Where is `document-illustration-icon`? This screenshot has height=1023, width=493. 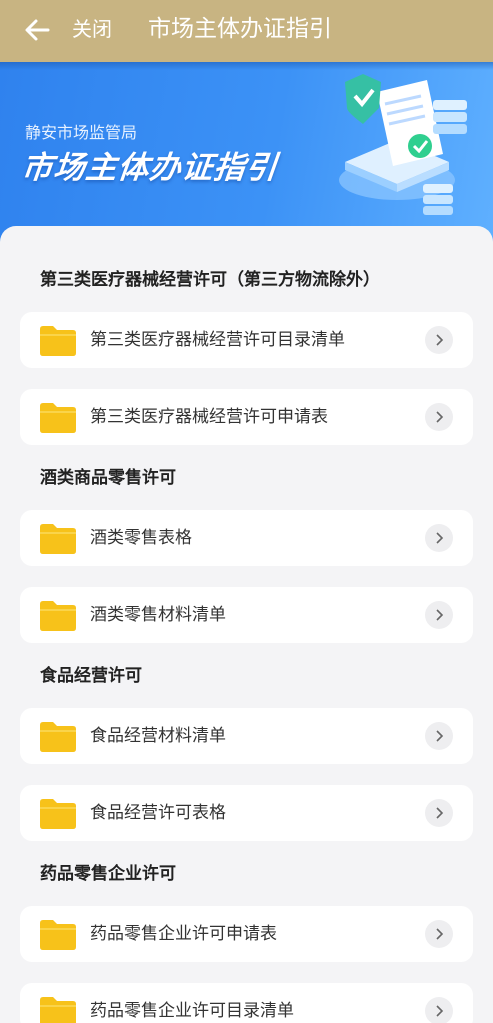
document-illustration-icon is located at coordinates (403, 144).